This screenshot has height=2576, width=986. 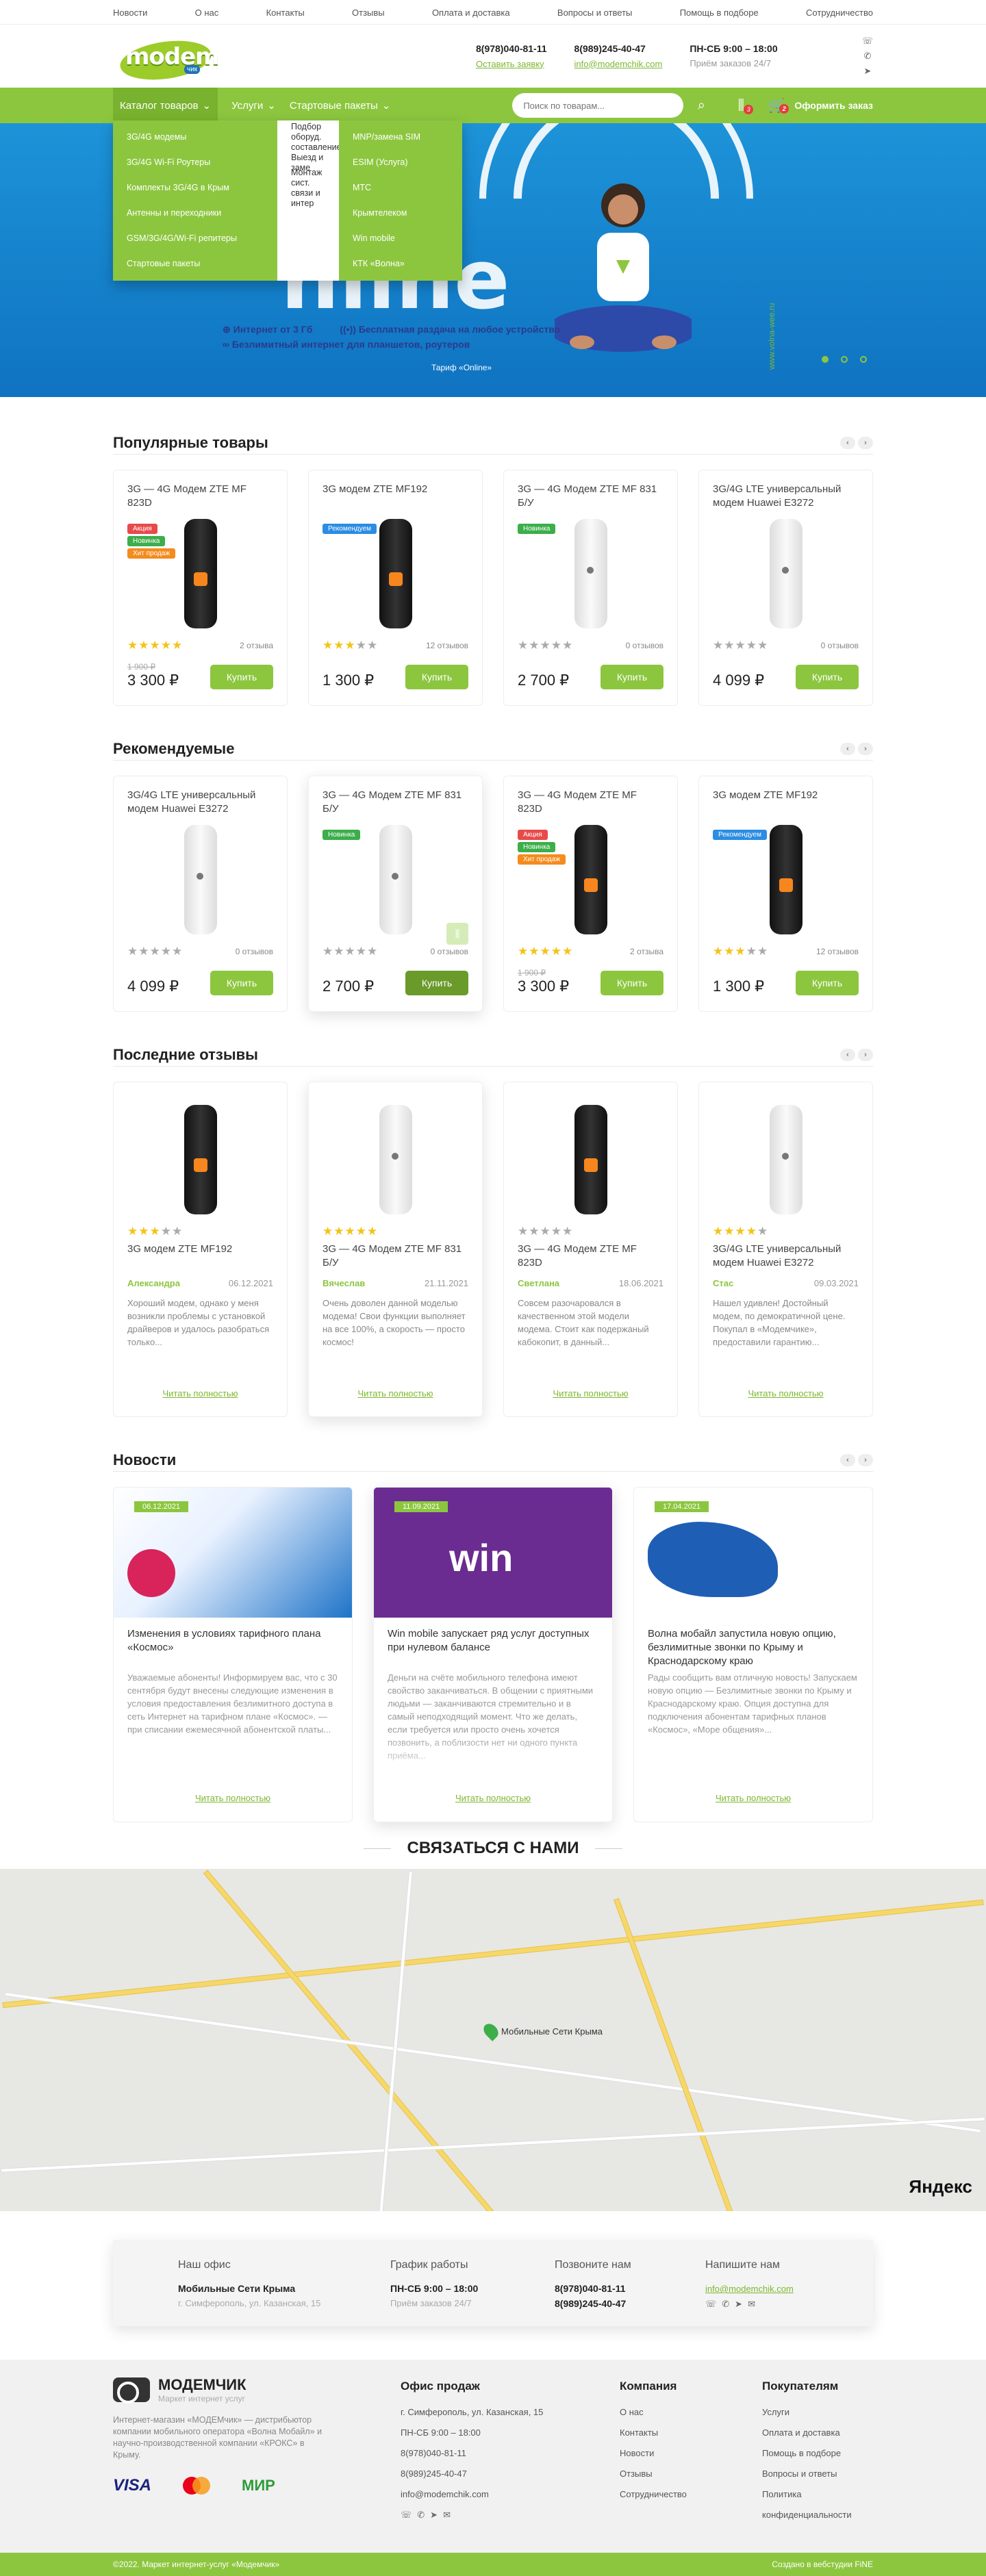 What do you see at coordinates (130, 13) in the screenshot?
I see `top-nav-item: Новости` at bounding box center [130, 13].